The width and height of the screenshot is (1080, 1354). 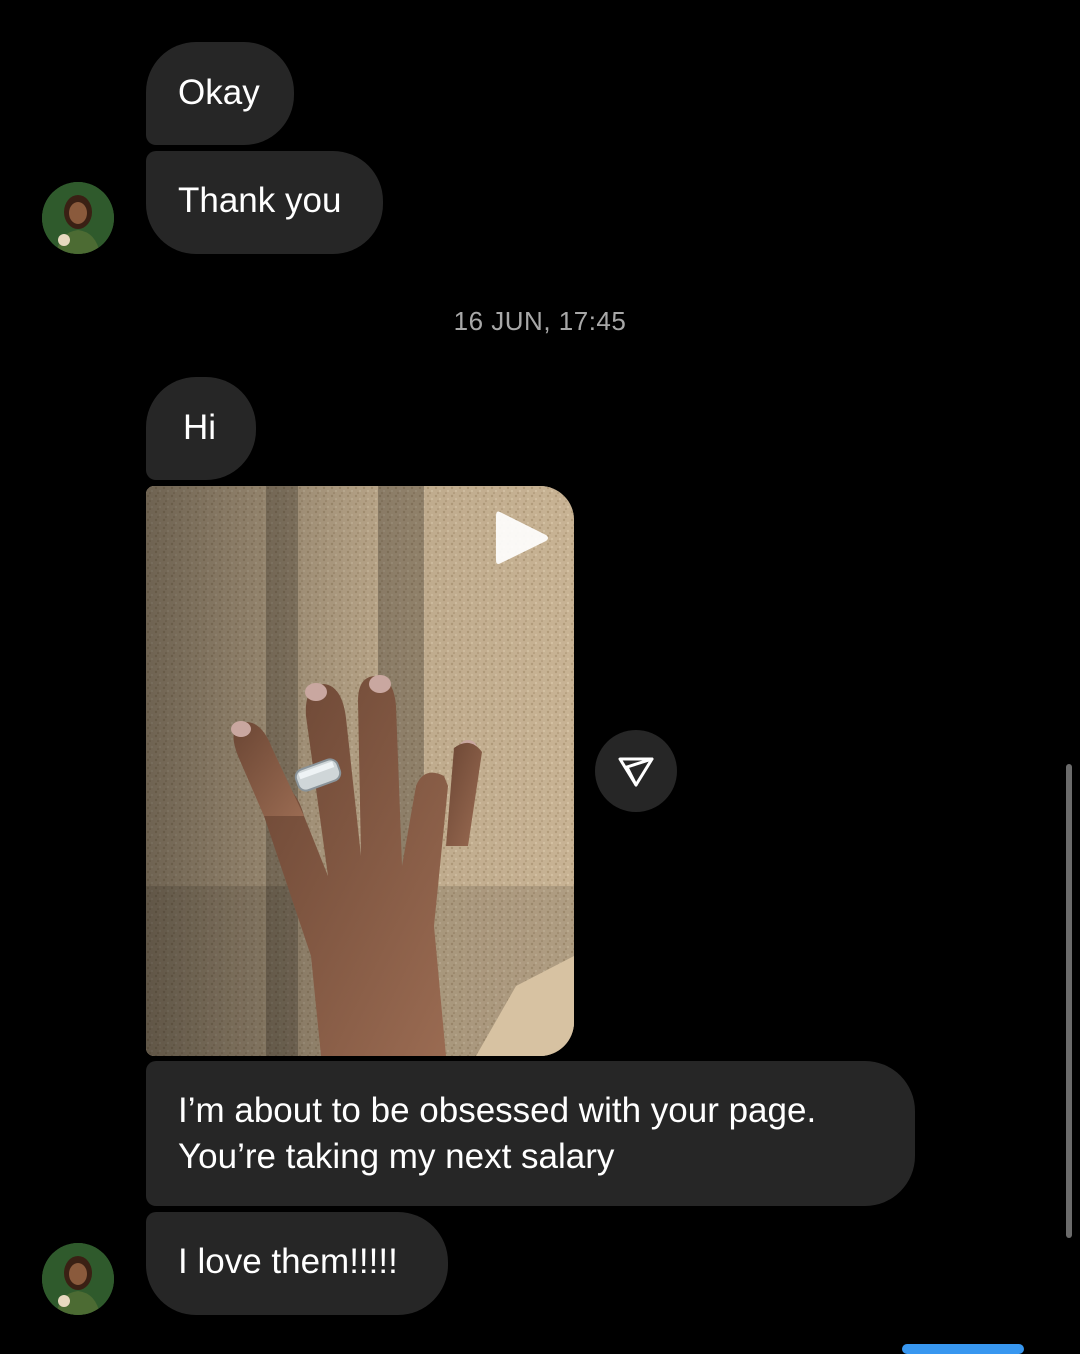 I want to click on scrollbar-thumb, so click(x=1069, y=1001).